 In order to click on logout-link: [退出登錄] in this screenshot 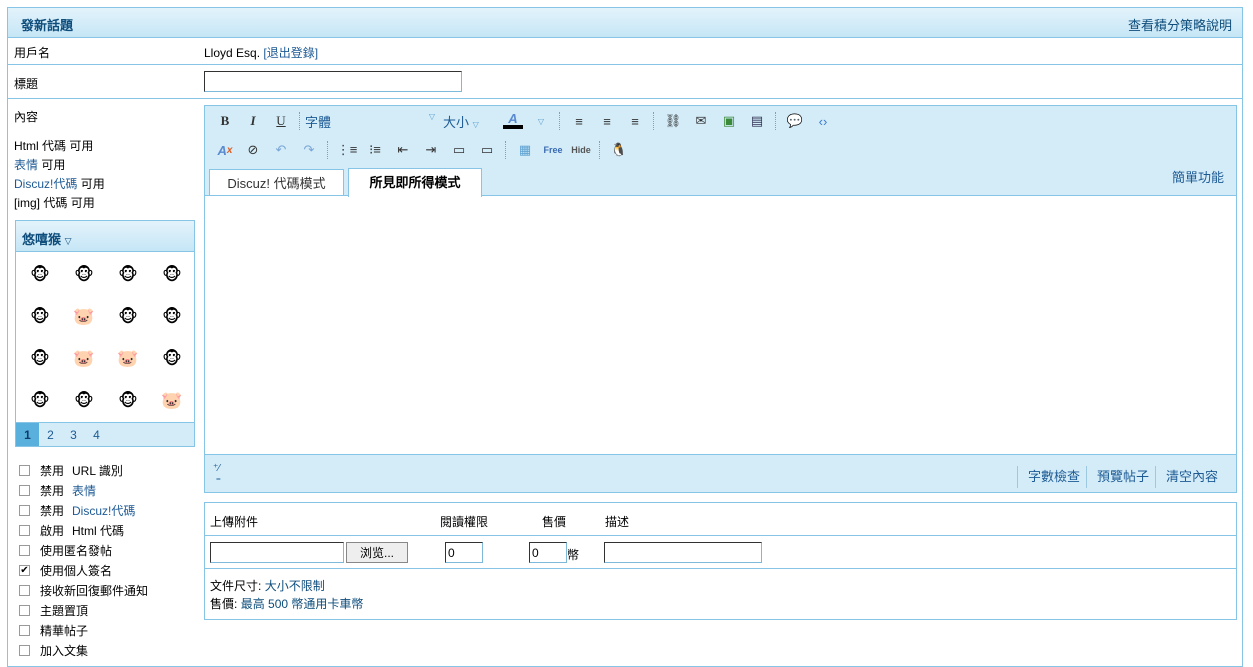, I will do `click(290, 53)`.